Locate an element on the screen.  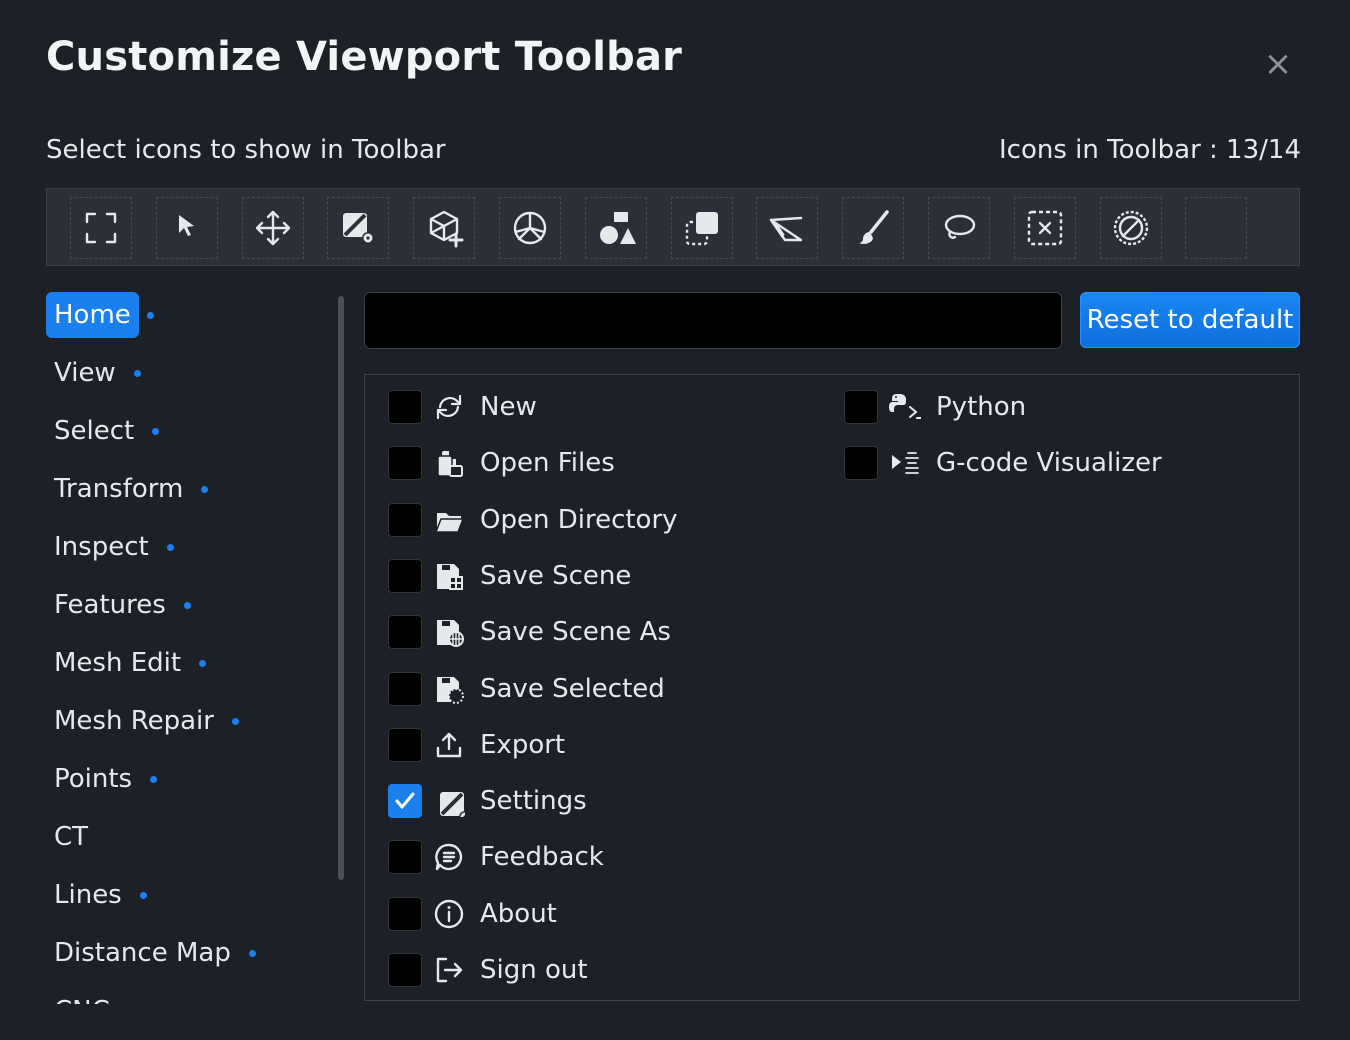
reset-to-default-button: Reset to default is located at coordinates (1190, 320).